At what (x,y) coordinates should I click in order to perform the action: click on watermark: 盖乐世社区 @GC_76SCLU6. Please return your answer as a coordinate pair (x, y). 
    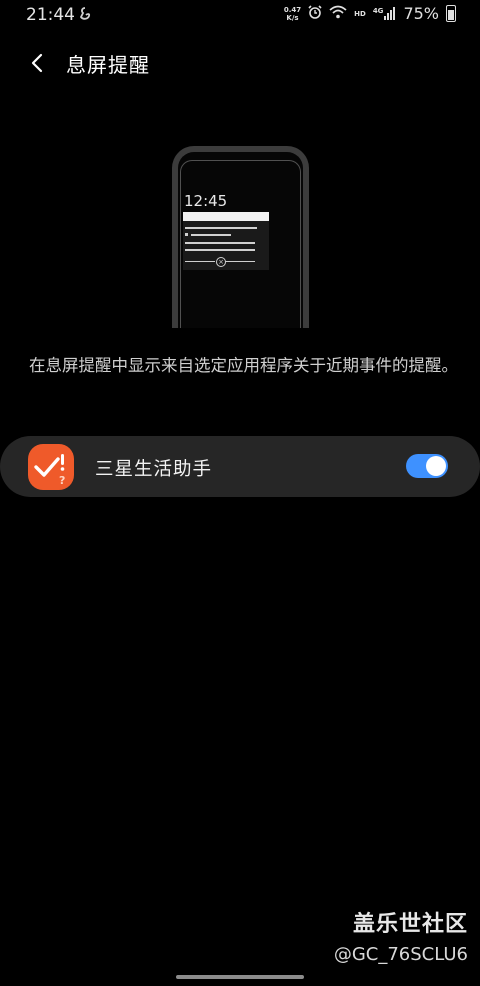
    Looking at the image, I should click on (401, 935).